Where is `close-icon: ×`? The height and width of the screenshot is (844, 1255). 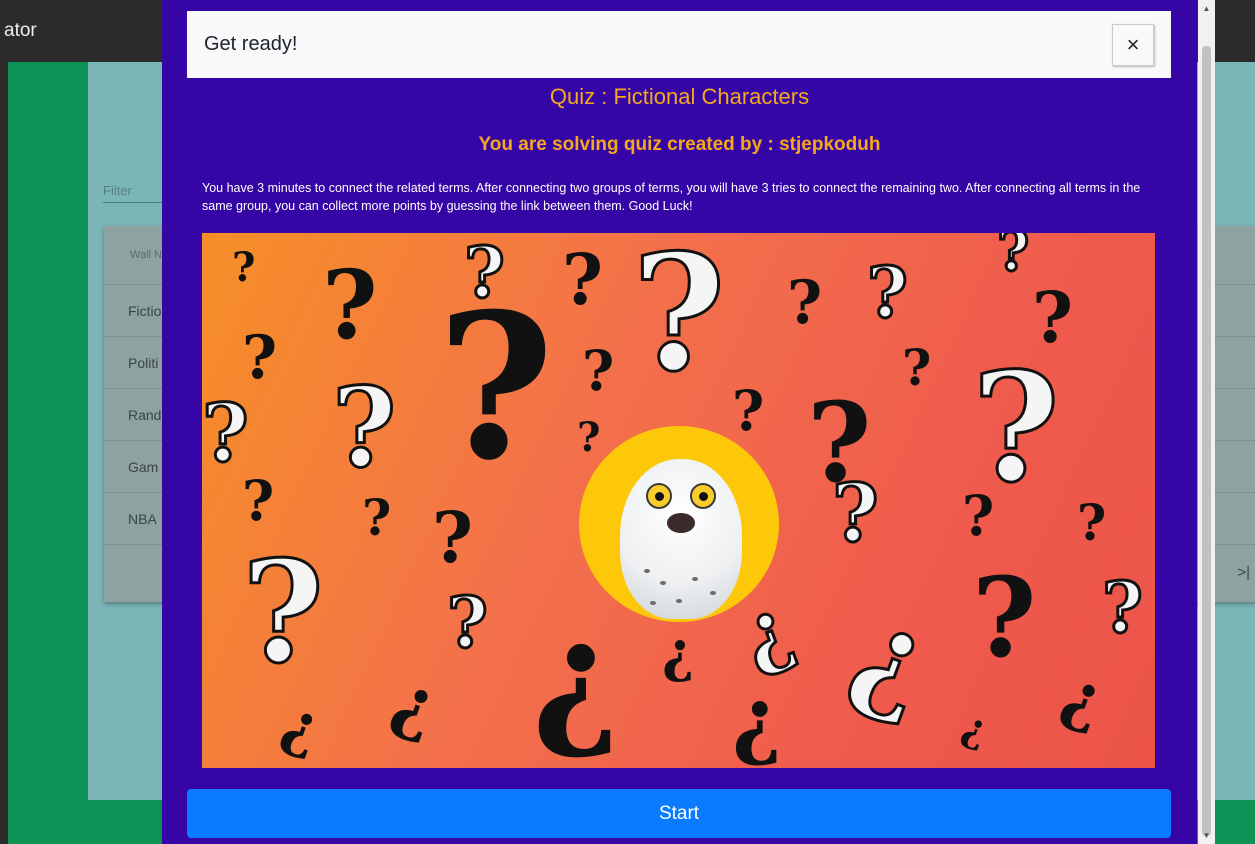 close-icon: × is located at coordinates (1133, 44).